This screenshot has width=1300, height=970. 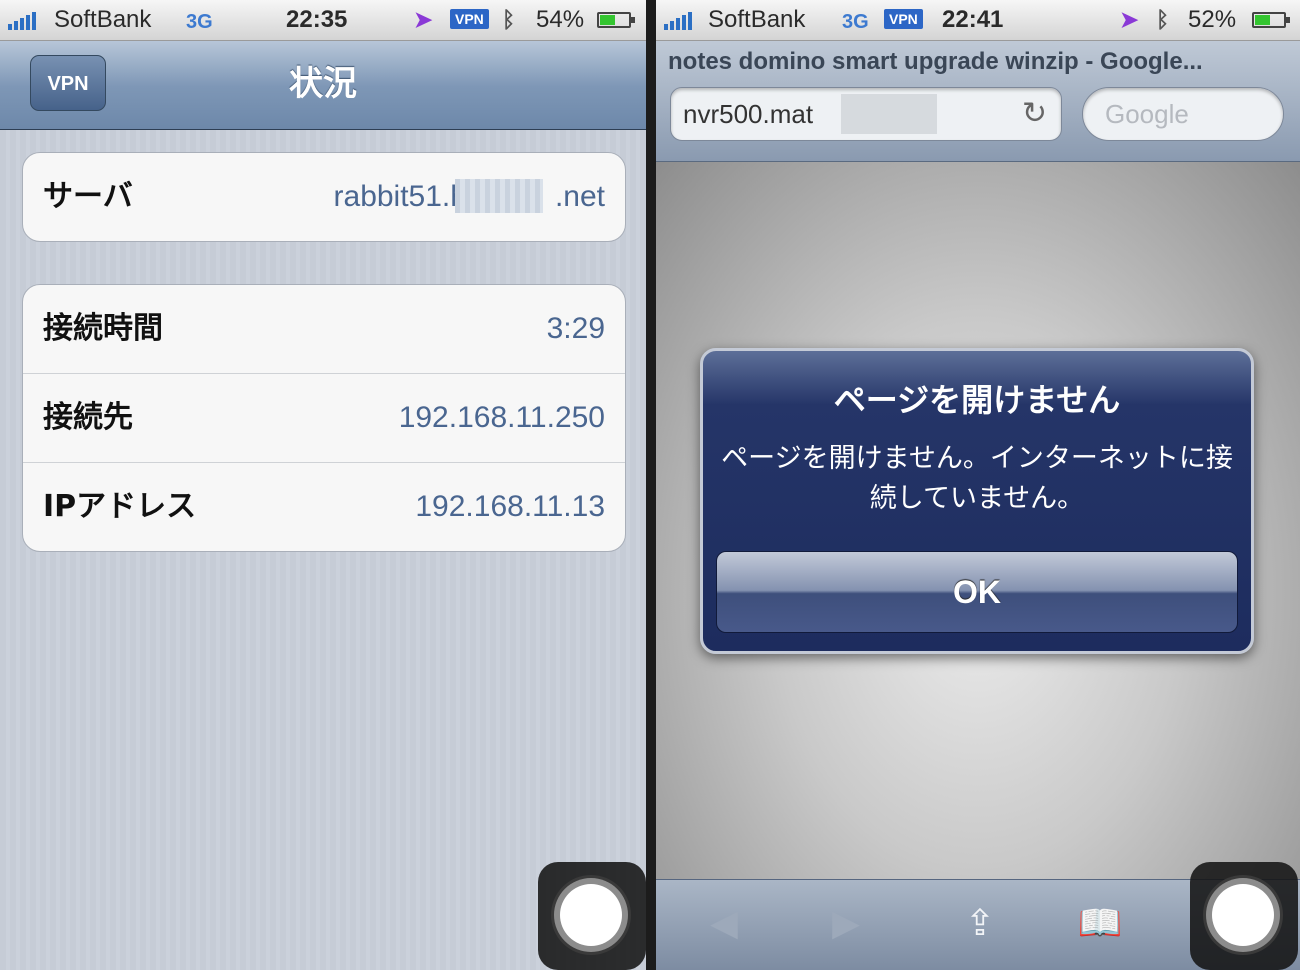 I want to click on server-value-prefix: rabbit51.h, so click(x=400, y=196).